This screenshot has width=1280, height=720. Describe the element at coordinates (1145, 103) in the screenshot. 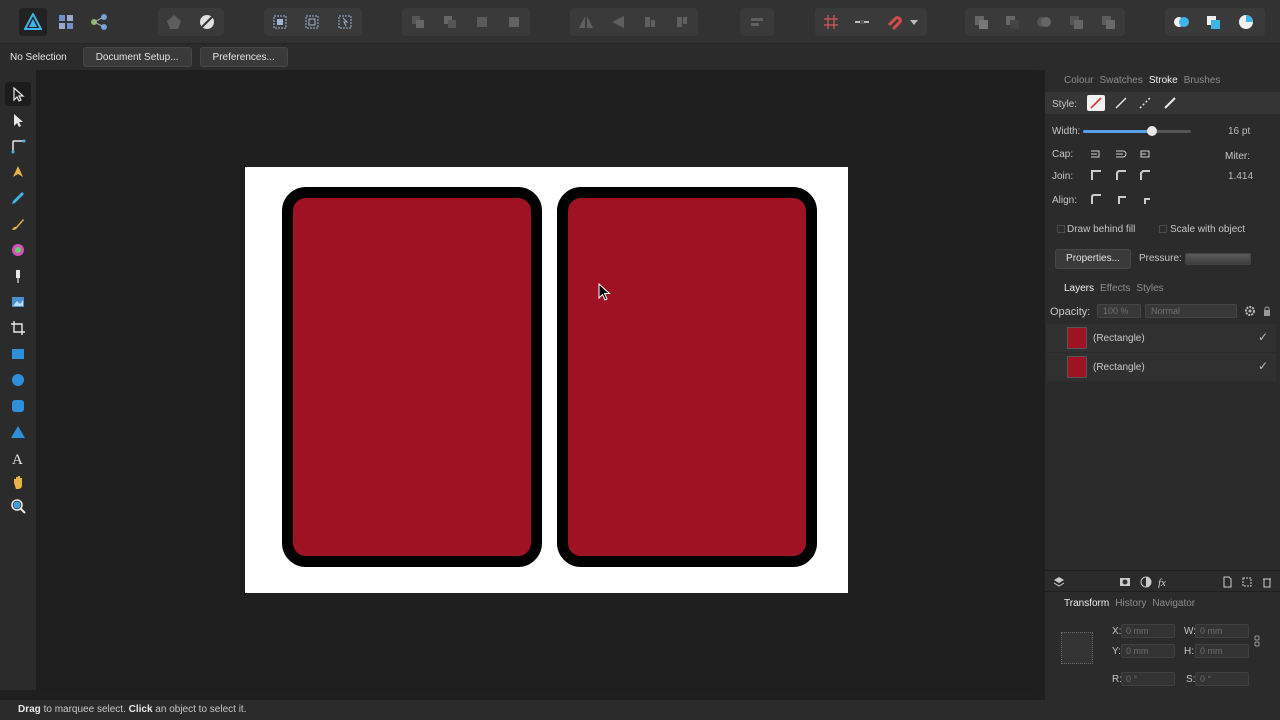

I see `dash-line-icon` at that location.